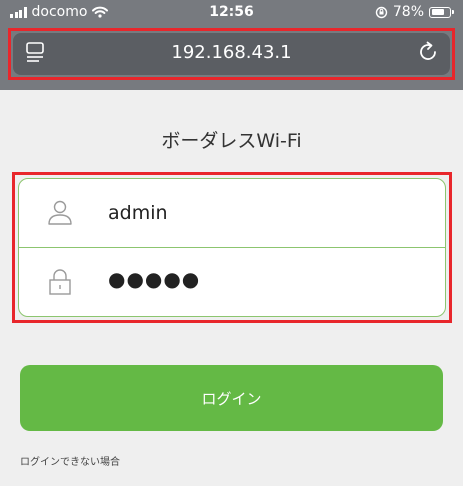  Describe the element at coordinates (232, 213) in the screenshot. I see `username-field: admin` at that location.